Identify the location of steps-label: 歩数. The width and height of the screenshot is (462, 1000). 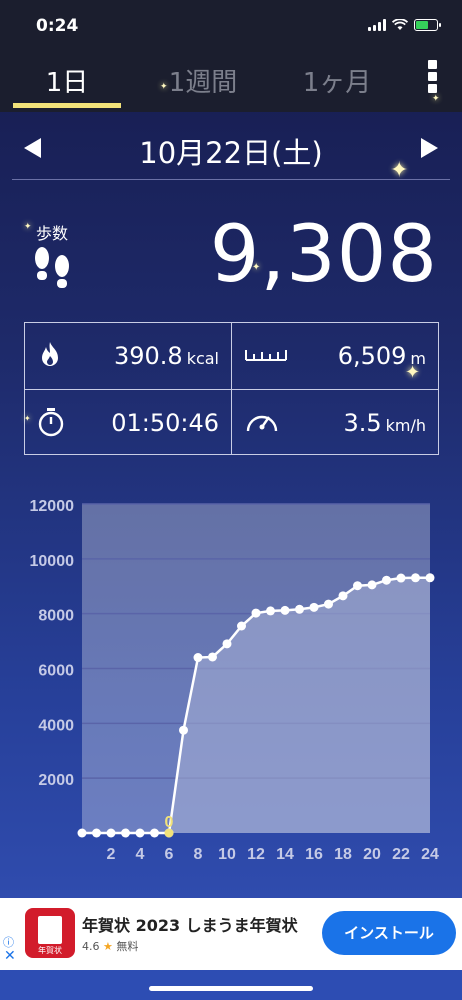
(52, 233).